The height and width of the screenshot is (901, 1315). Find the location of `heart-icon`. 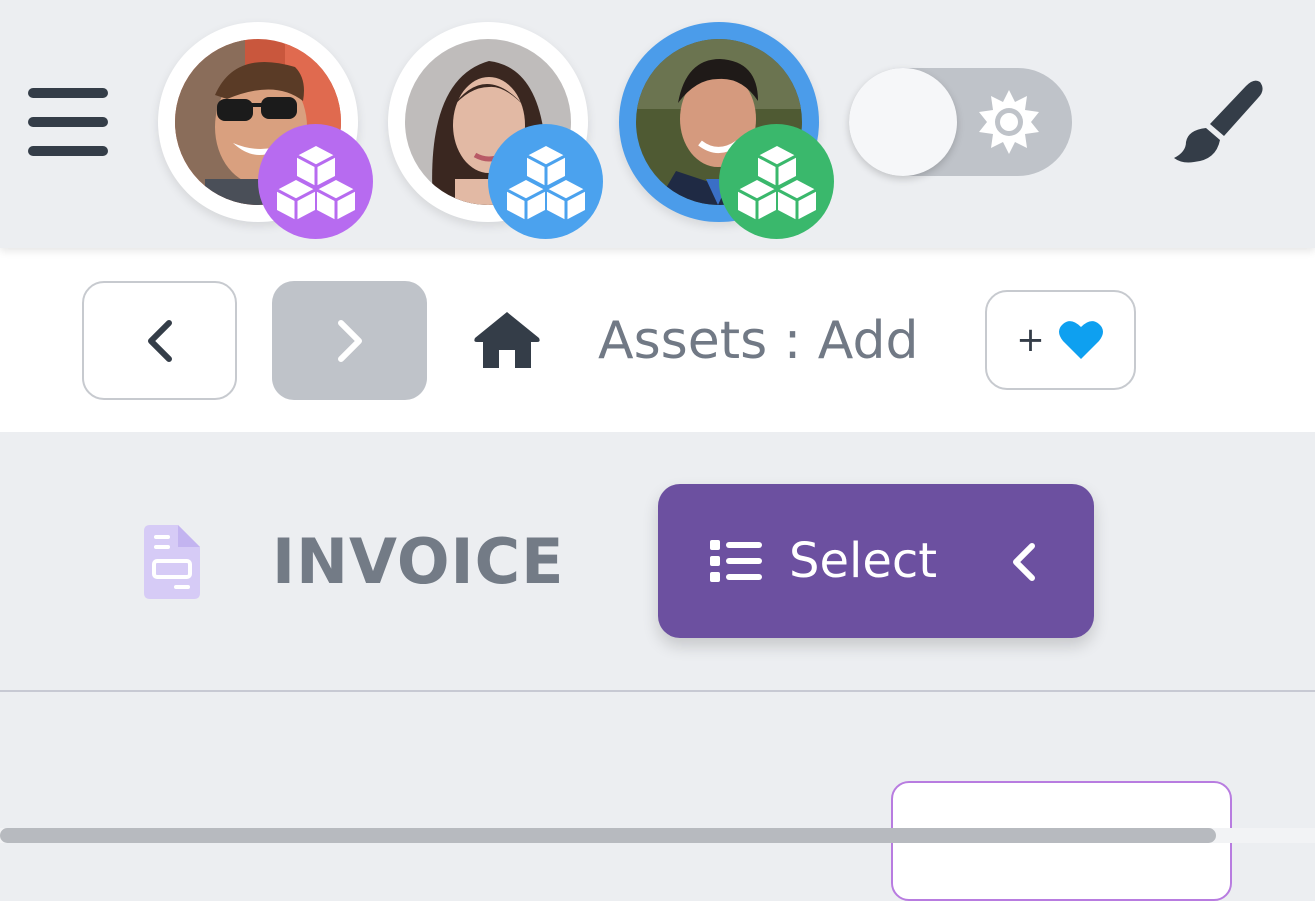

heart-icon is located at coordinates (1080, 340).